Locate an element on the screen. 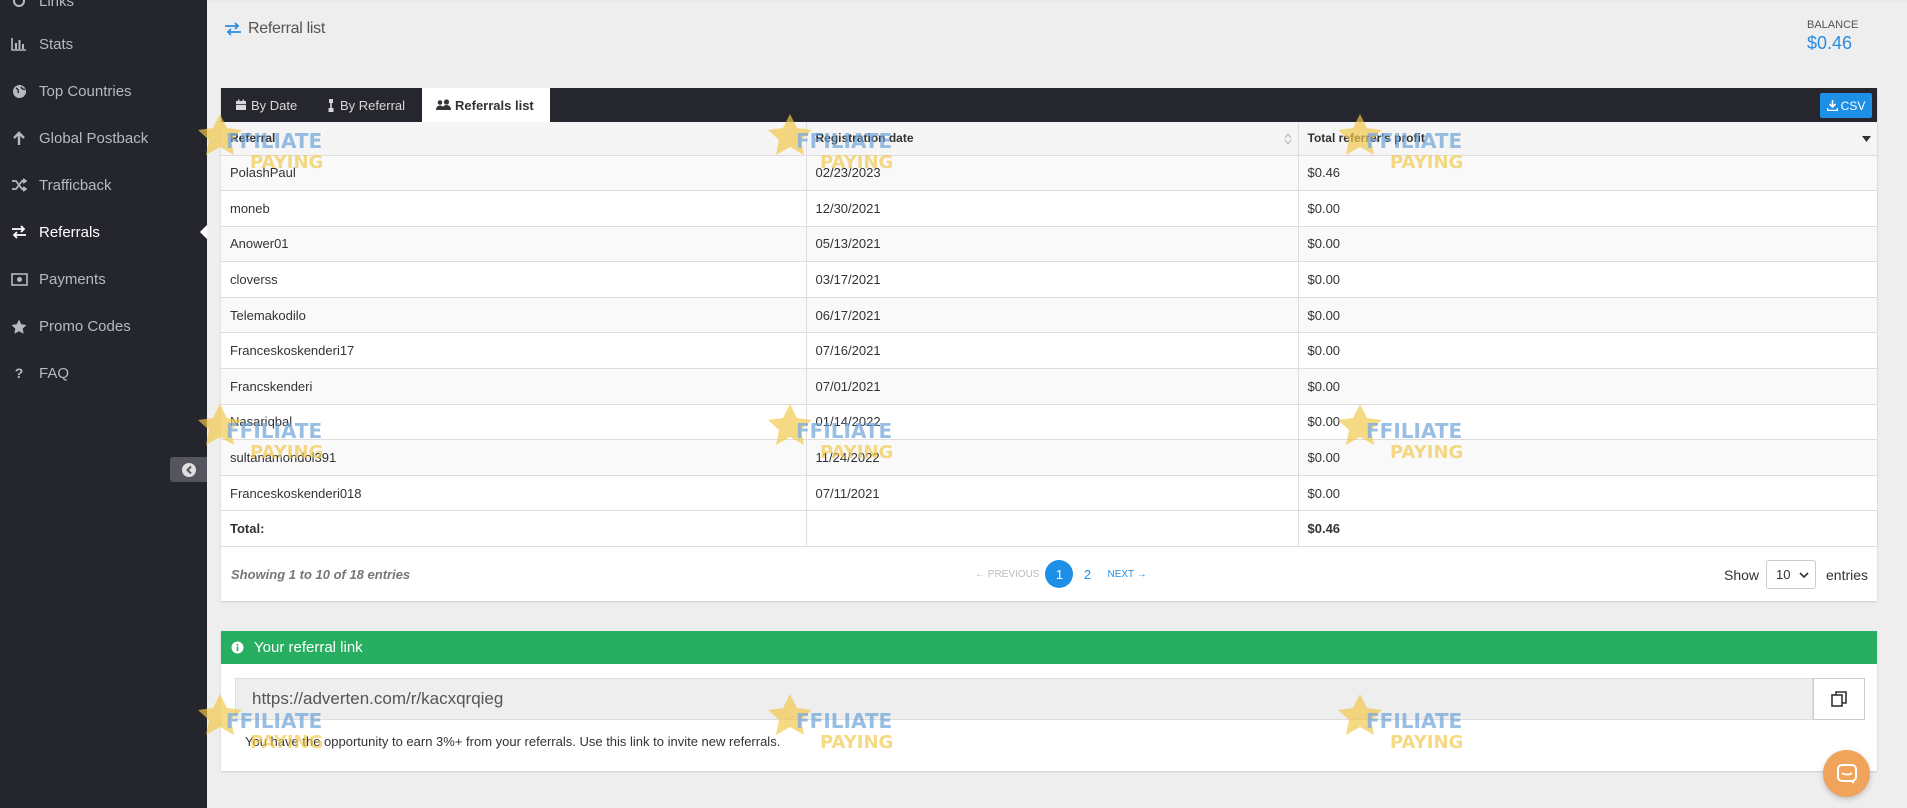  cell-referral: PolashPaul is located at coordinates (514, 173).